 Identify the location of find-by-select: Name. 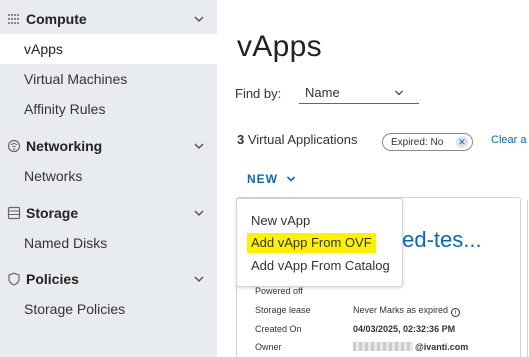
(359, 93).